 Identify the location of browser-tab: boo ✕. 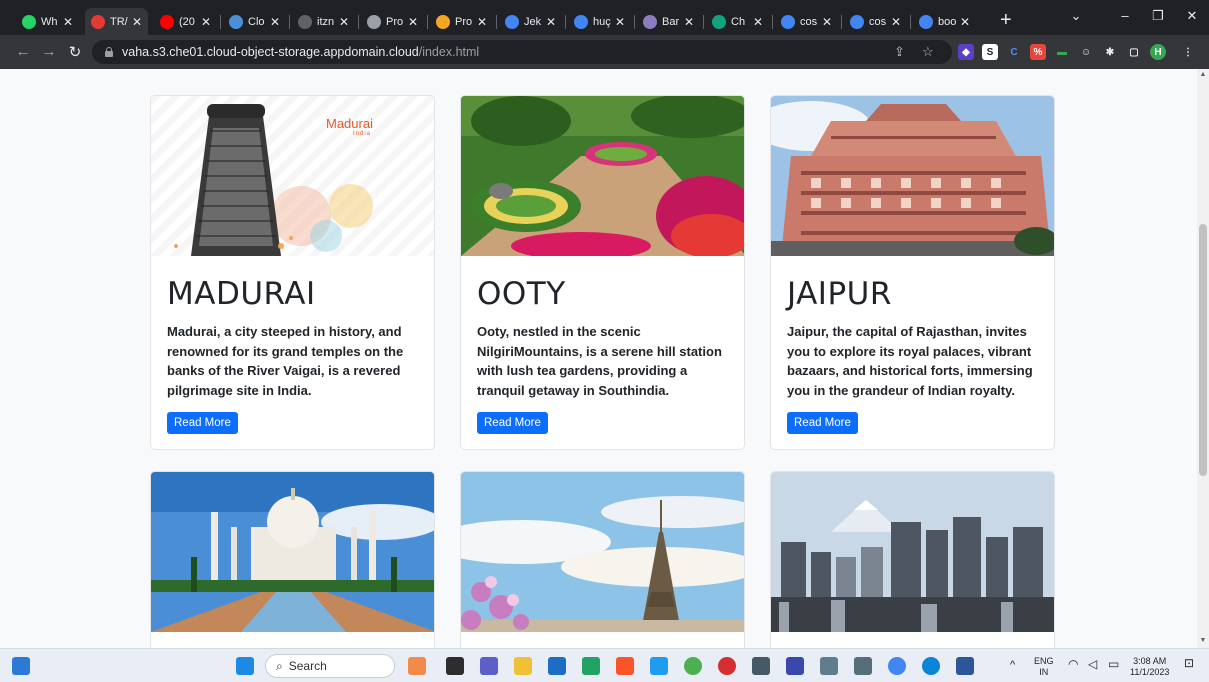
(944, 21).